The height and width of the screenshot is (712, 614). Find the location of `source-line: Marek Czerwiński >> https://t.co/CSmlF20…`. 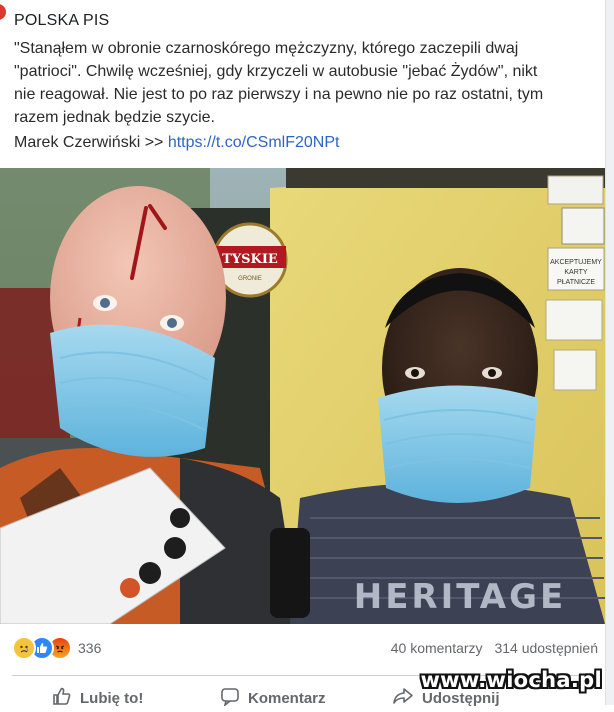

source-line: Marek Czerwiński >> https://t.co/CSmlF20… is located at coordinates (176, 143).